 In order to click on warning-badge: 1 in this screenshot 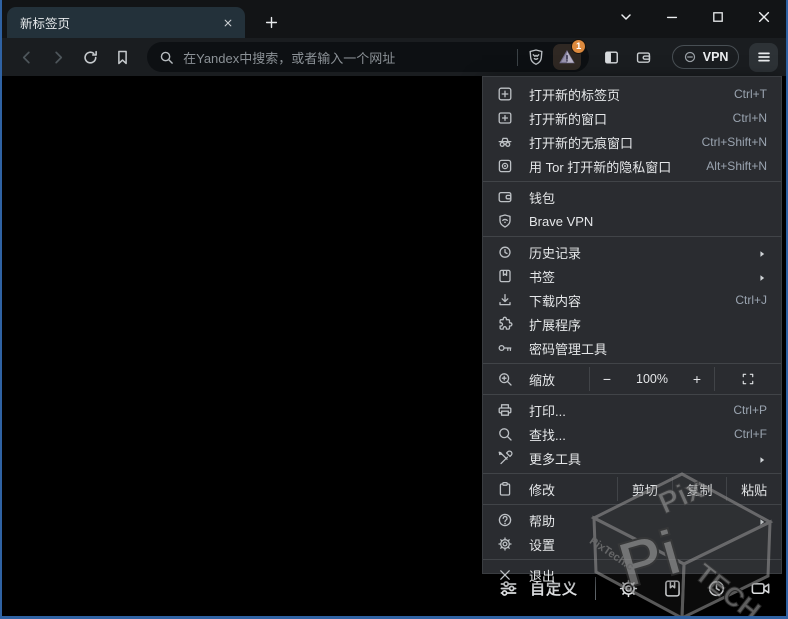, I will do `click(579, 46)`.